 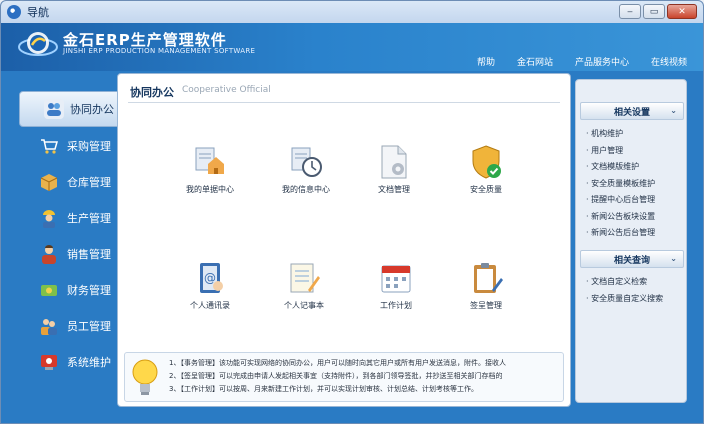 I want to click on document-house-icon, so click(x=209, y=160).